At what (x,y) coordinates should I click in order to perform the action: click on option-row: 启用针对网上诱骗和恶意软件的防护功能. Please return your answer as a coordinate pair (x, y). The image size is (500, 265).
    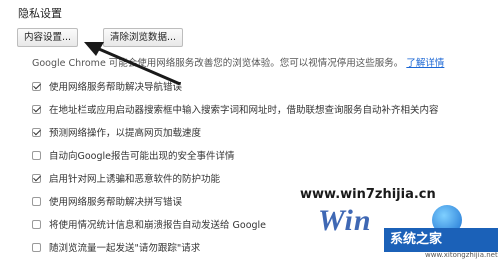
    Looking at the image, I should click on (126, 178).